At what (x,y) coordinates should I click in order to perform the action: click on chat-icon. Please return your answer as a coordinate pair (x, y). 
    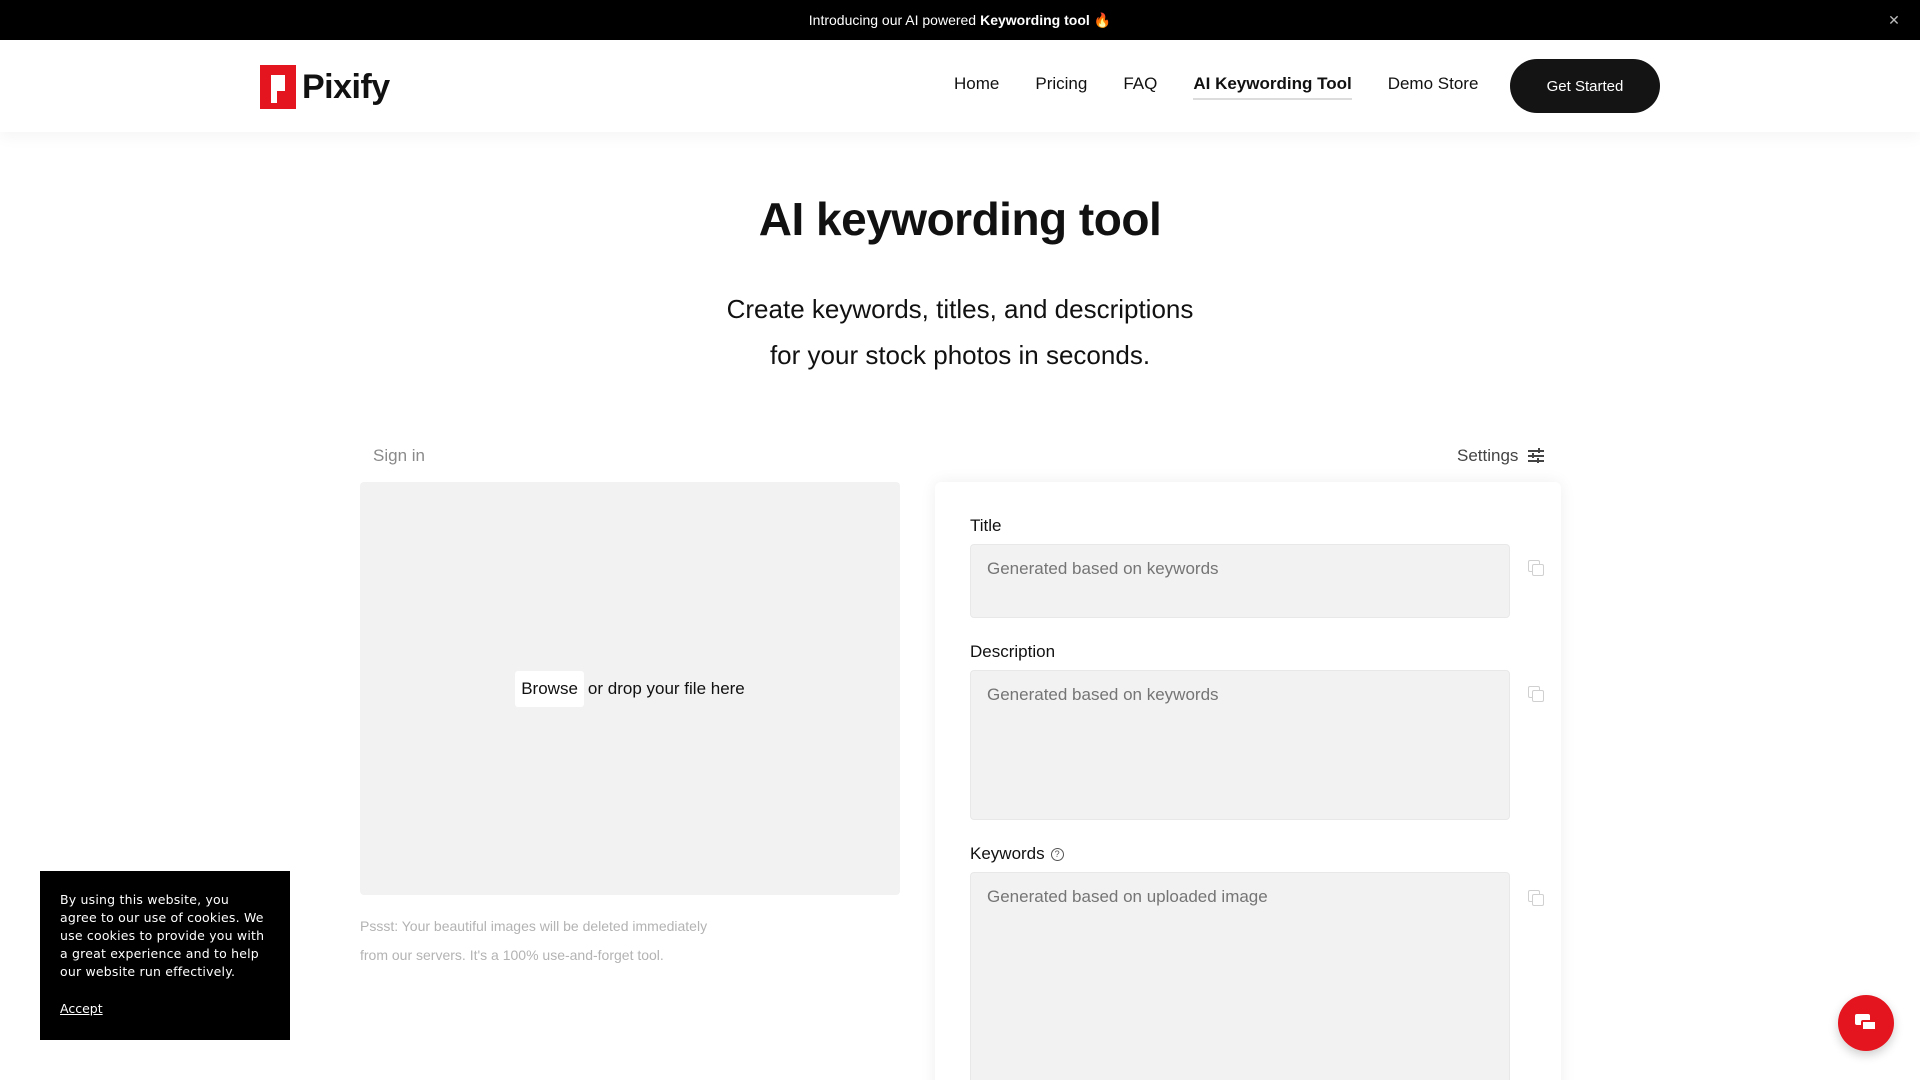
    Looking at the image, I should click on (1866, 1023).